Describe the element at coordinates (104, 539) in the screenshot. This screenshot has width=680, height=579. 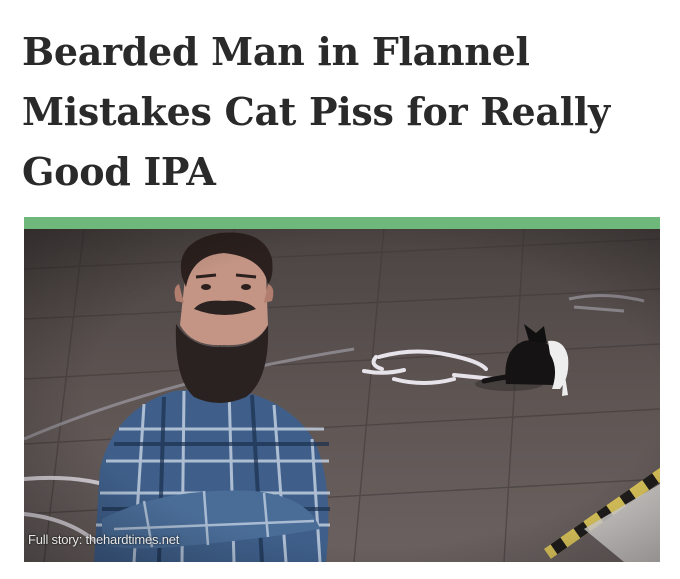
I see `photo-credit: Full story: thehardtimes.net` at that location.